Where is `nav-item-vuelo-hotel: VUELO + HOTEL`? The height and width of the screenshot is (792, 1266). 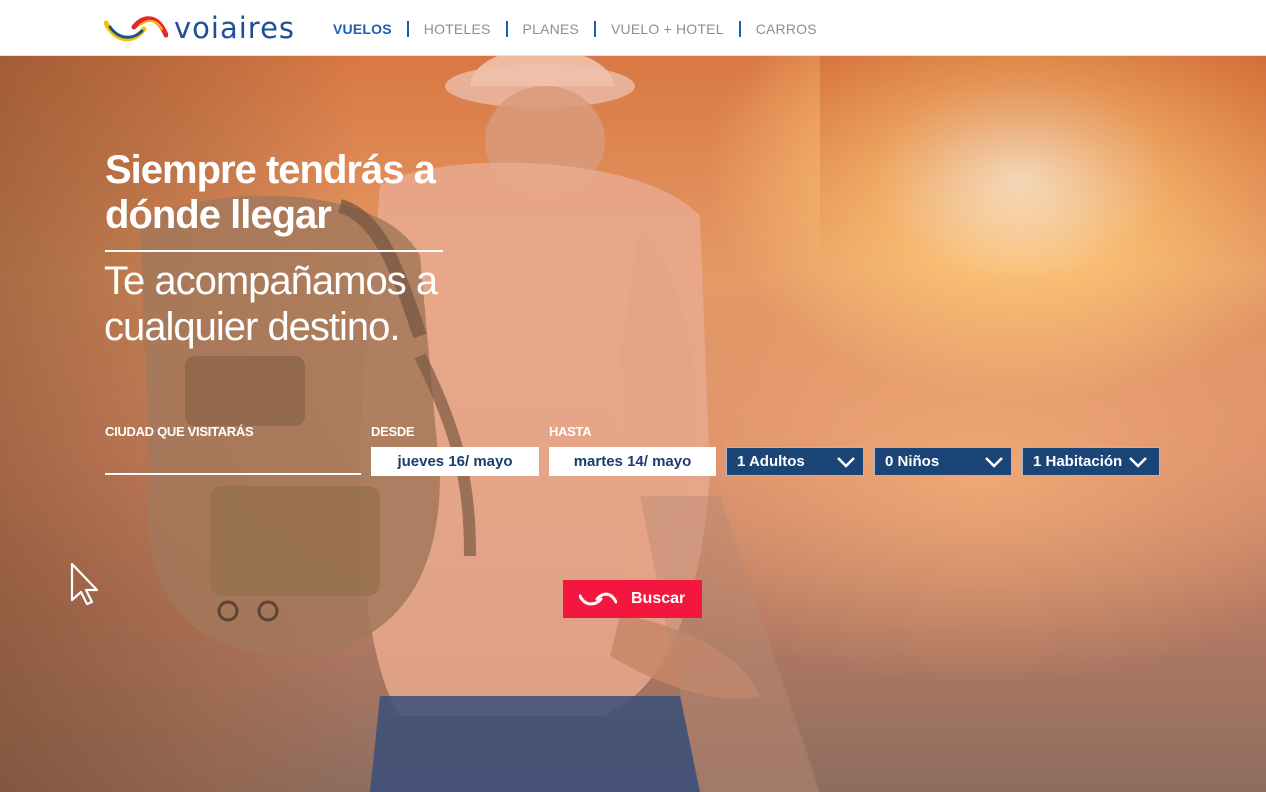
nav-item-vuelo-hotel: VUELO + HOTEL is located at coordinates (667, 29).